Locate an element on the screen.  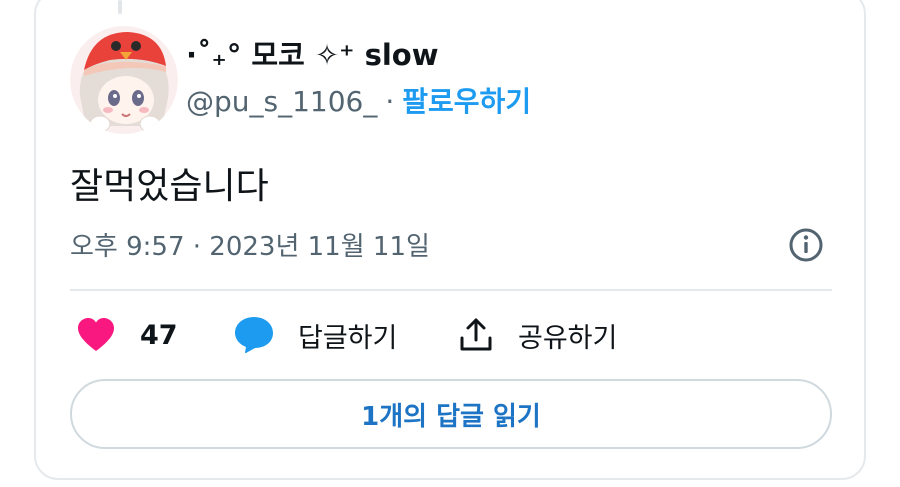
tweet-timestamp: 오후 9:57 · 2023년 11월 11일 is located at coordinates (250, 244).